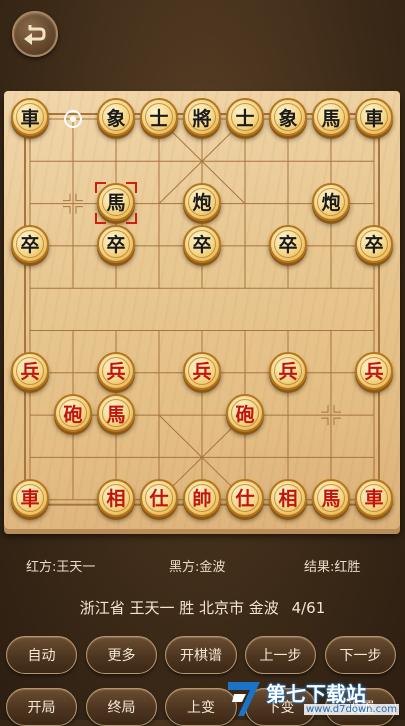 The image size is (405, 726). What do you see at coordinates (41, 707) in the screenshot?
I see `opening-button: 开局` at bounding box center [41, 707].